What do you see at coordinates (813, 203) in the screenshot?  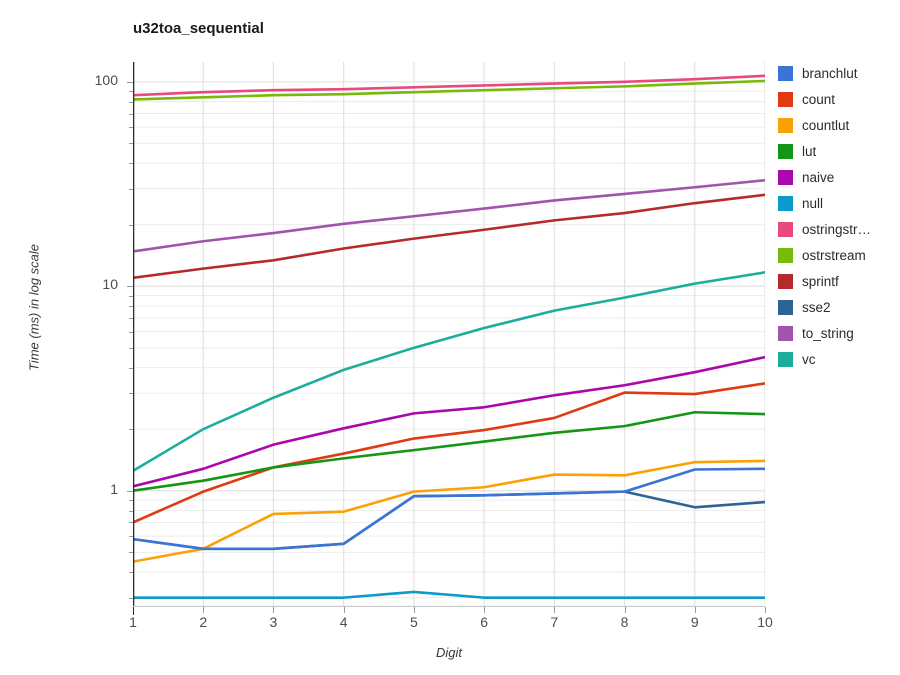 I see `legend-label: null` at bounding box center [813, 203].